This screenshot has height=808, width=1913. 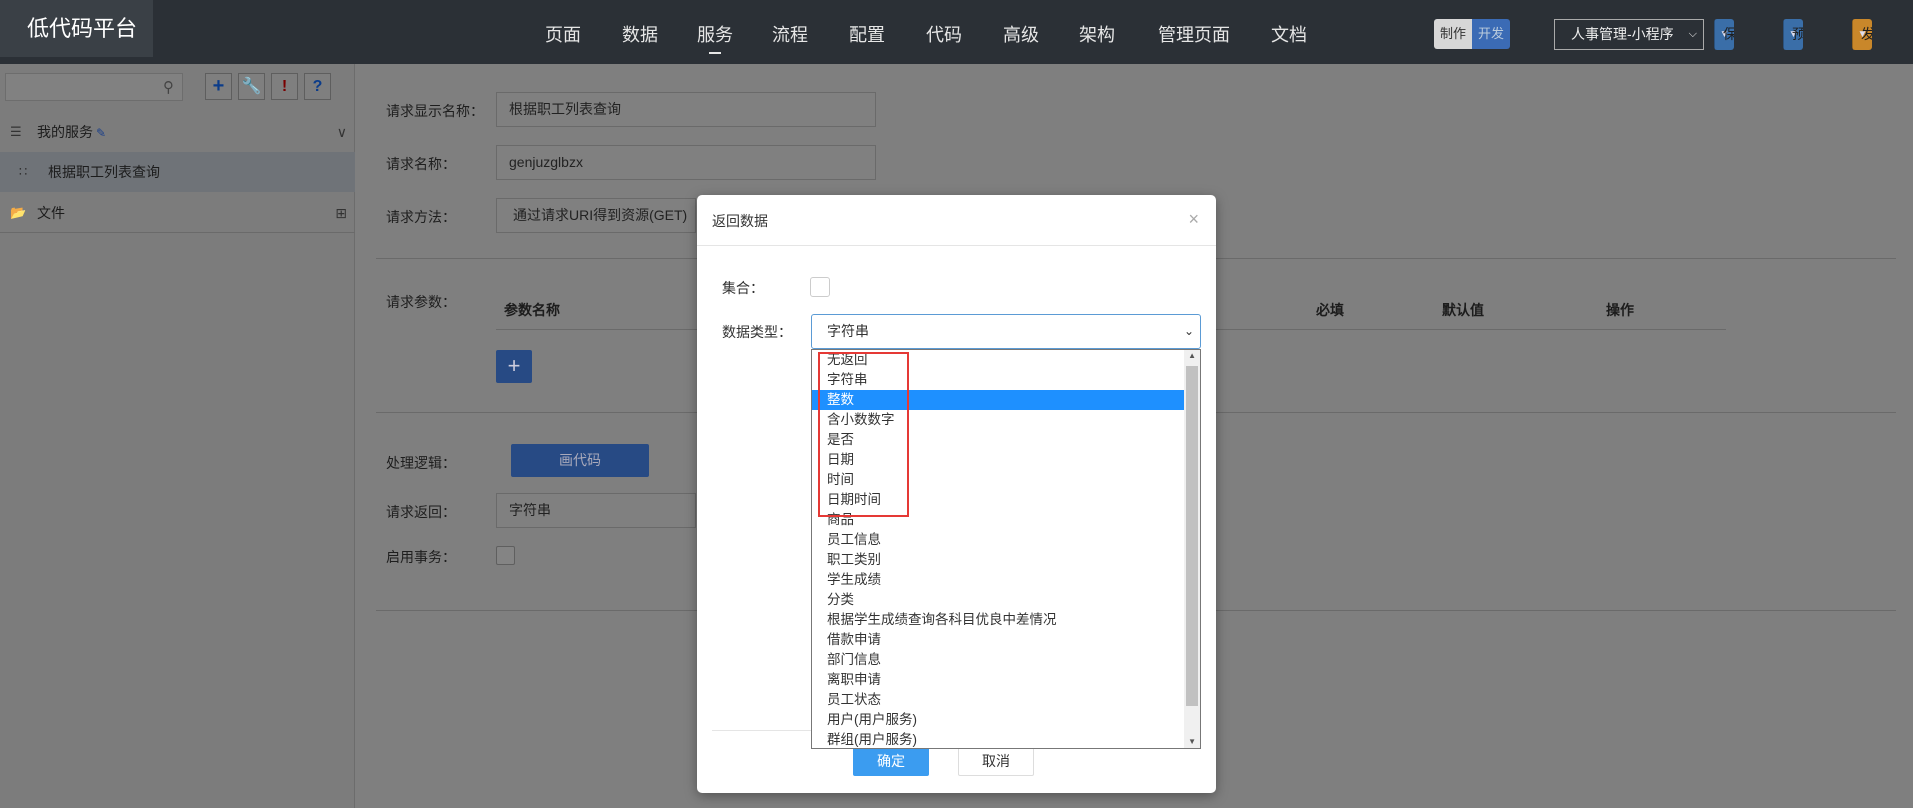 I want to click on dropdown-scrollbar: ▲ ▼, so click(x=1192, y=549).